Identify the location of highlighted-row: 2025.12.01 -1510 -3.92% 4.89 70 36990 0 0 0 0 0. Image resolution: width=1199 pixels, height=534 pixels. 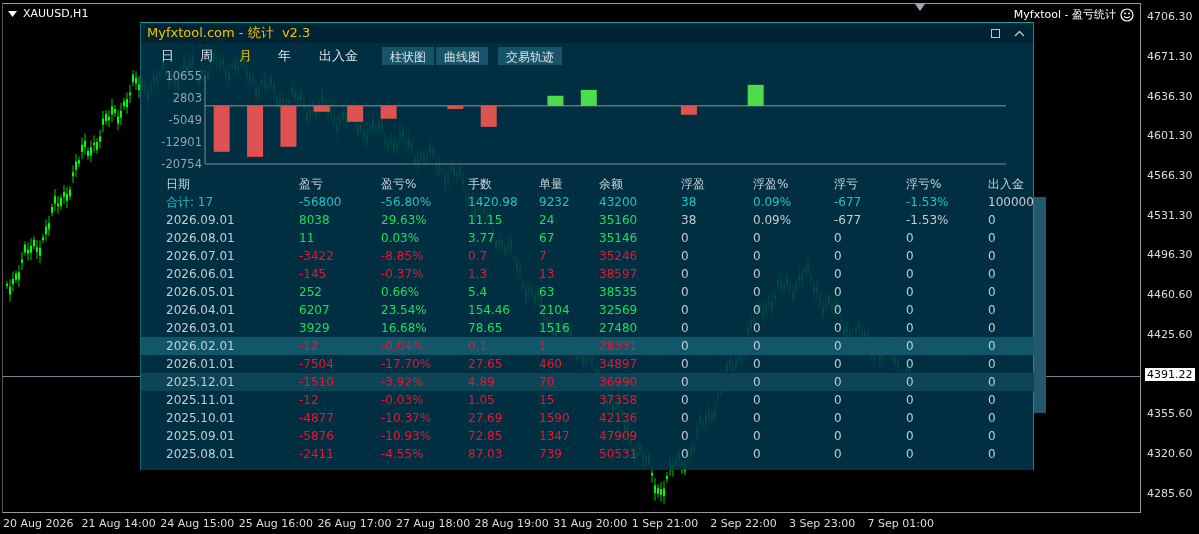
(587, 382).